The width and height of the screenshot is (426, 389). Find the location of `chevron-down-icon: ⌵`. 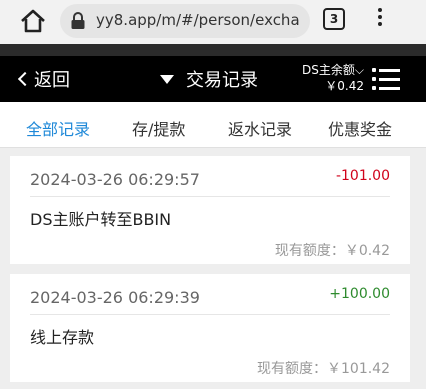

chevron-down-icon: ⌵ is located at coordinates (359, 70).